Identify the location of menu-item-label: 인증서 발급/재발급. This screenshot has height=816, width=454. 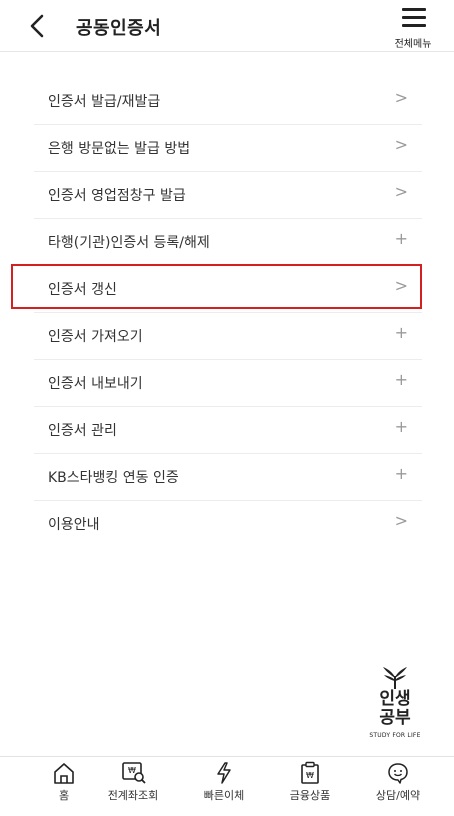
(104, 102).